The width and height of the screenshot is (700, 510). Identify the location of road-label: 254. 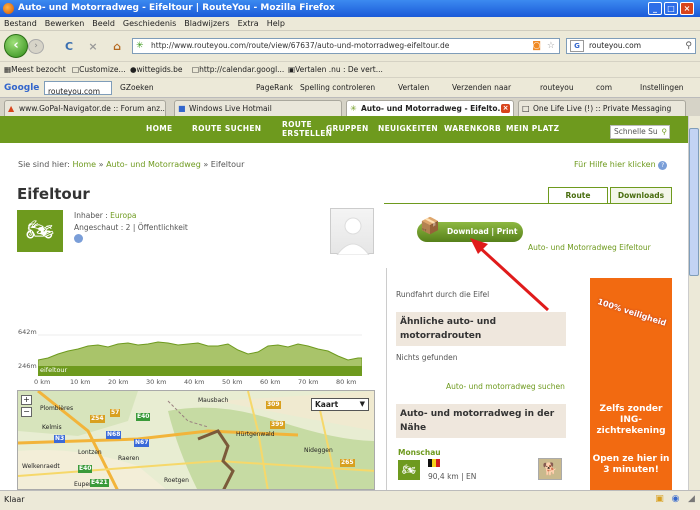
(97, 419).